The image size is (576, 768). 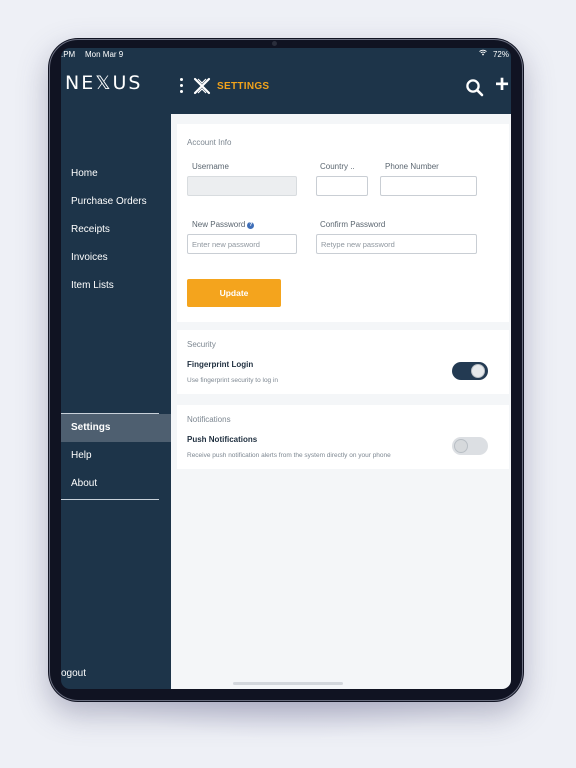 What do you see at coordinates (475, 88) in the screenshot?
I see `search-icon` at bounding box center [475, 88].